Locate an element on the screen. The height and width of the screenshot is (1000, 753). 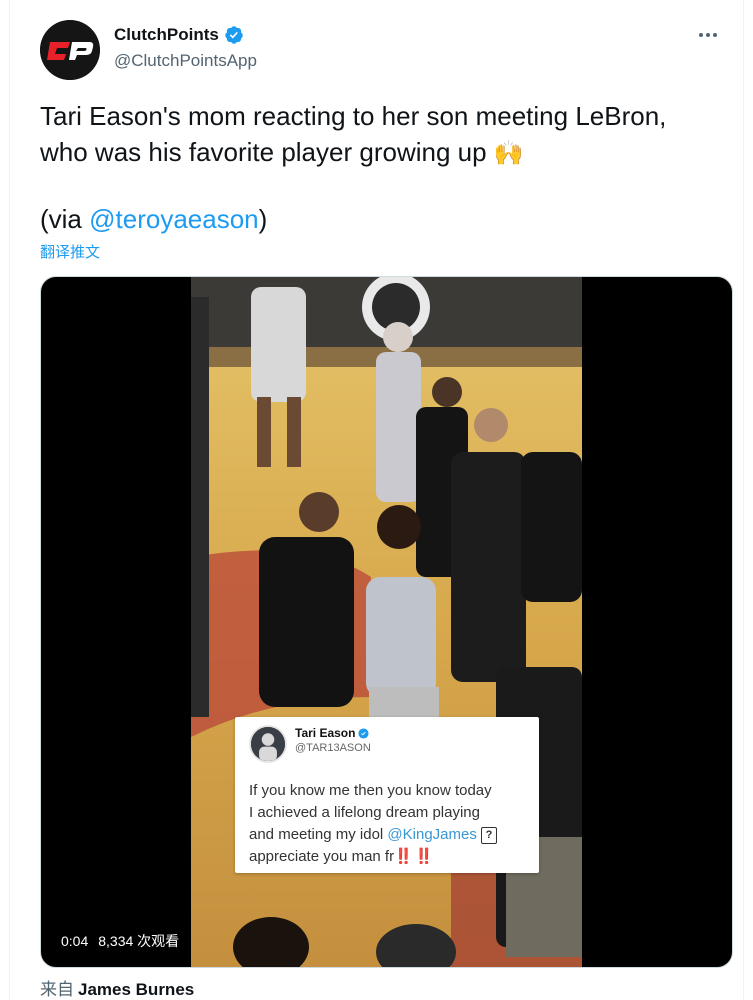
from-label: 来自 is located at coordinates (57, 989).